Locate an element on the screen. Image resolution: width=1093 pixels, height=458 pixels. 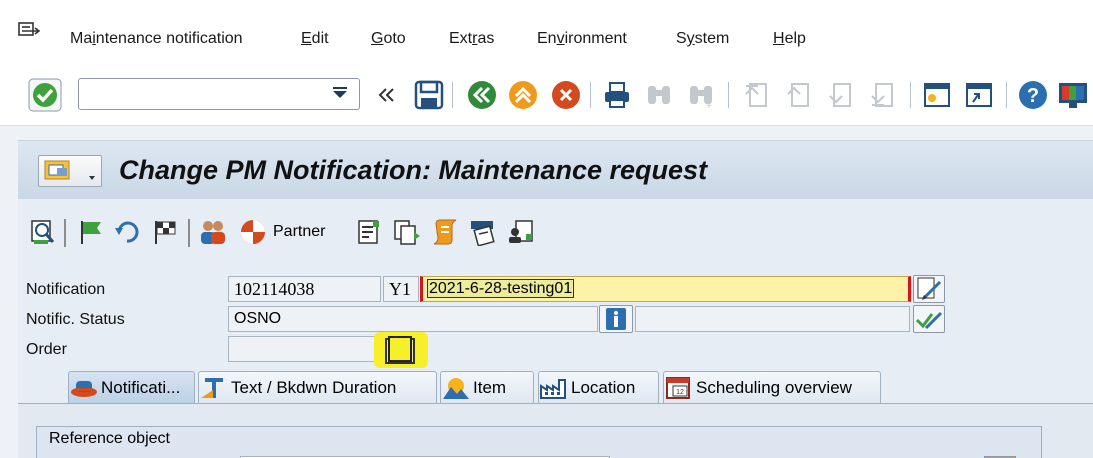
menu-folder-icon is located at coordinates (69, 170).